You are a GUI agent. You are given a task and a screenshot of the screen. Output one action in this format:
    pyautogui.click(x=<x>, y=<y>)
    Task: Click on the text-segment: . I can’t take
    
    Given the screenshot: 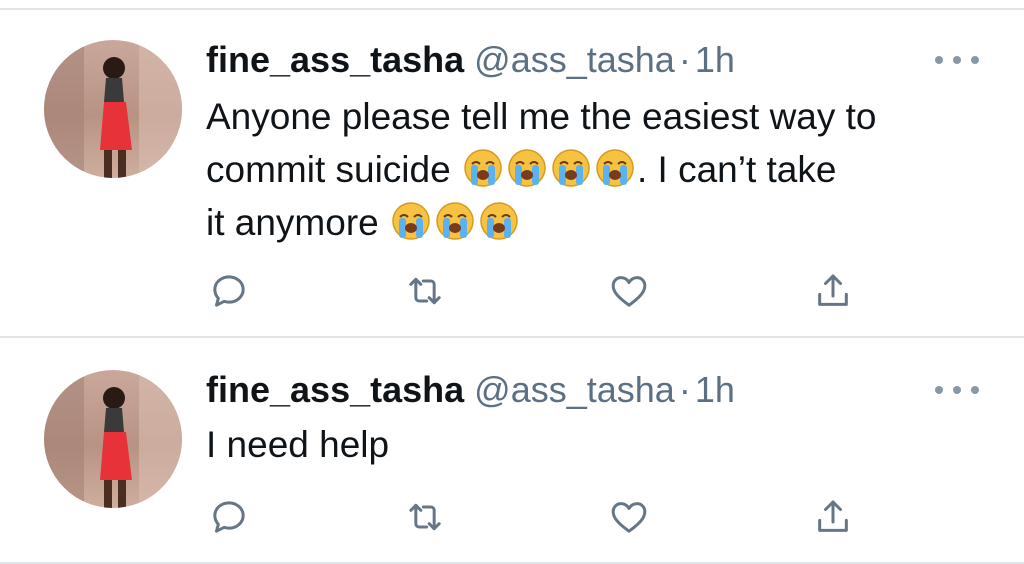 What is the action you would take?
    pyautogui.click(x=736, y=169)
    